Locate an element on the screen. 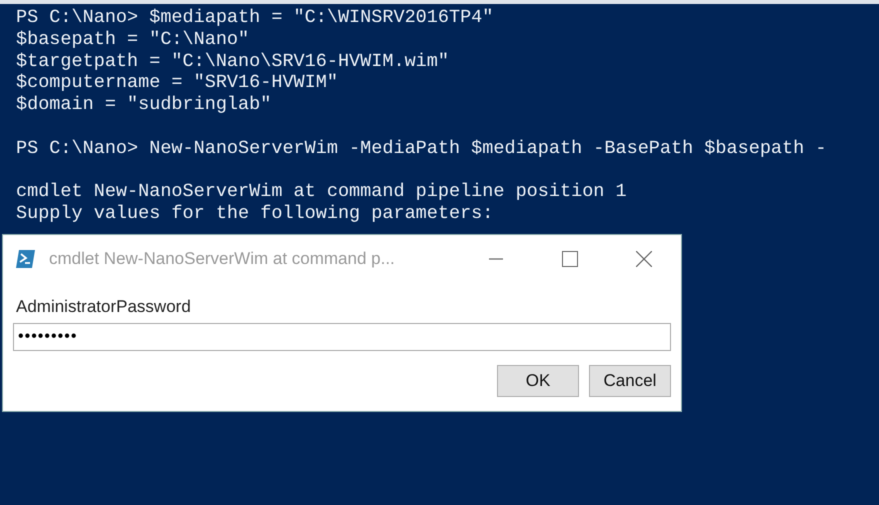  dialog-button: OK is located at coordinates (538, 381).